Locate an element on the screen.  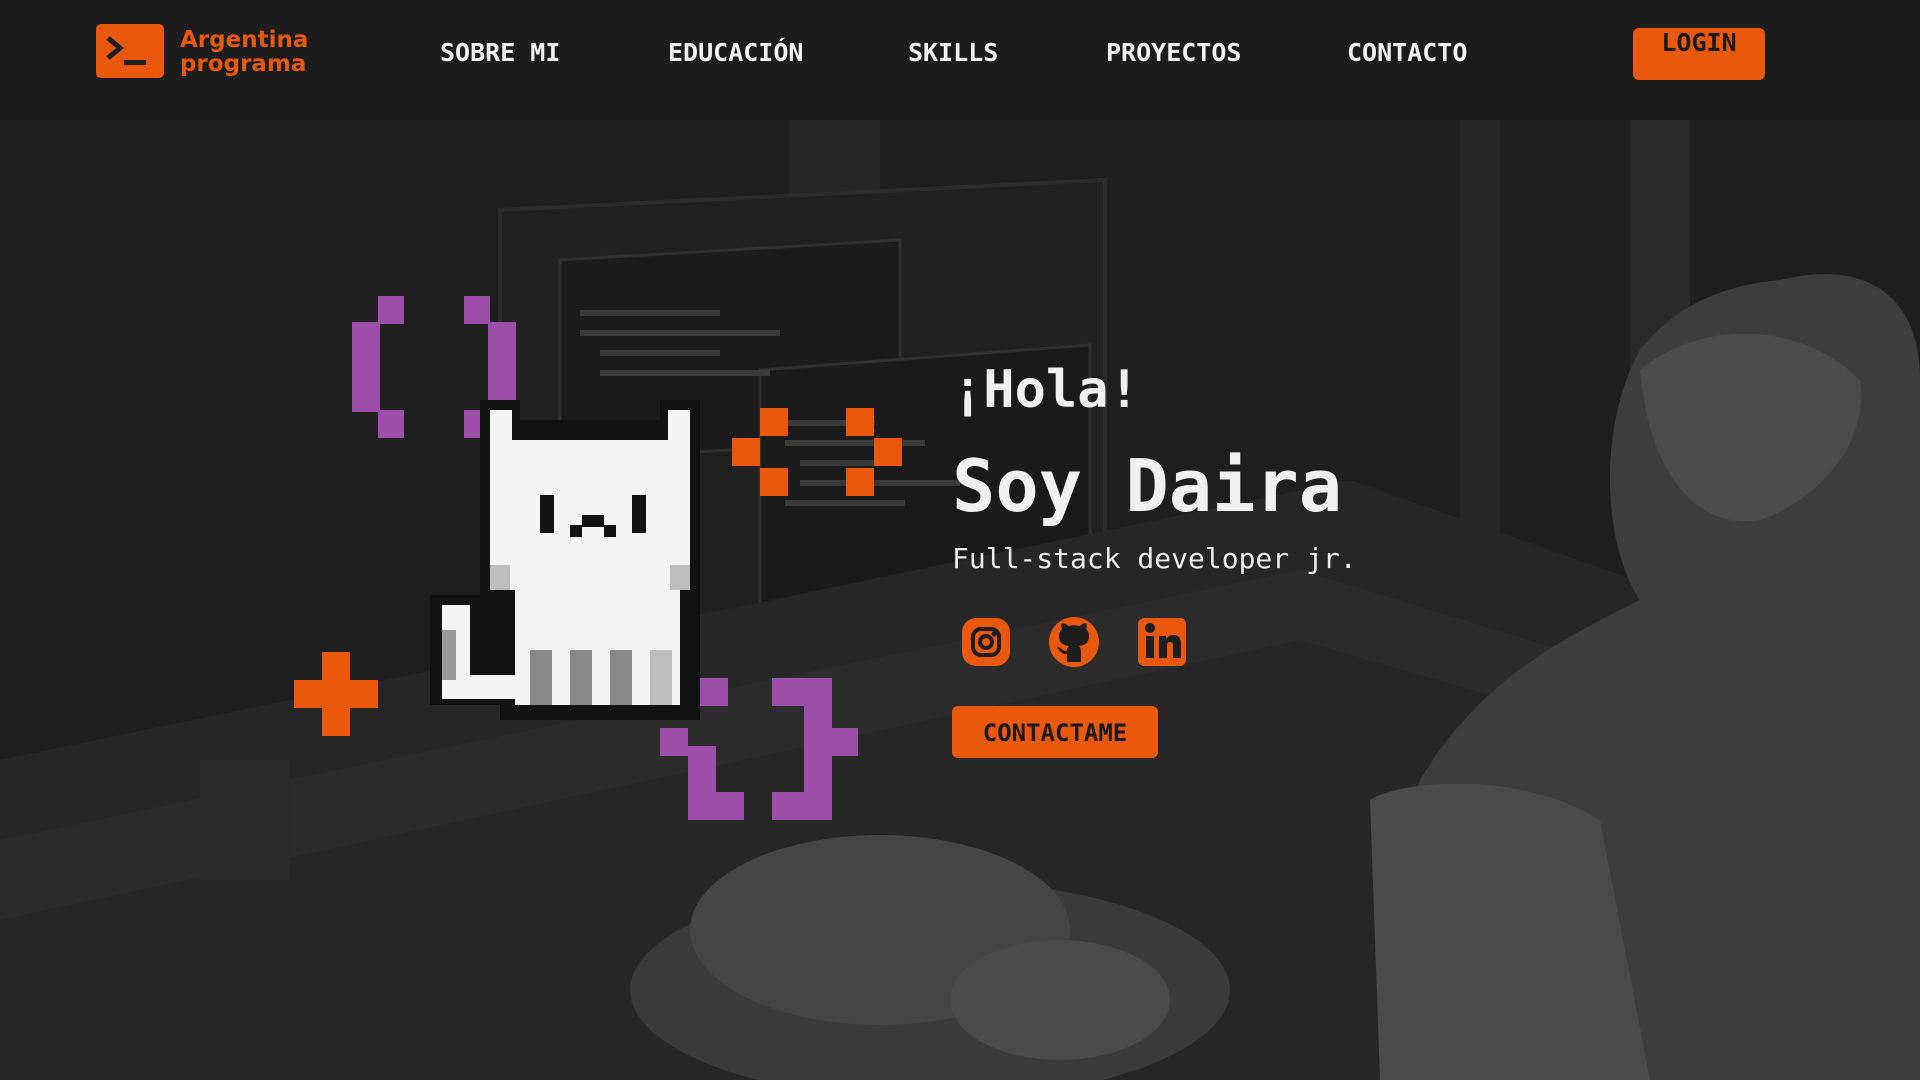
brand-name-line2: programa is located at coordinates (243, 64).